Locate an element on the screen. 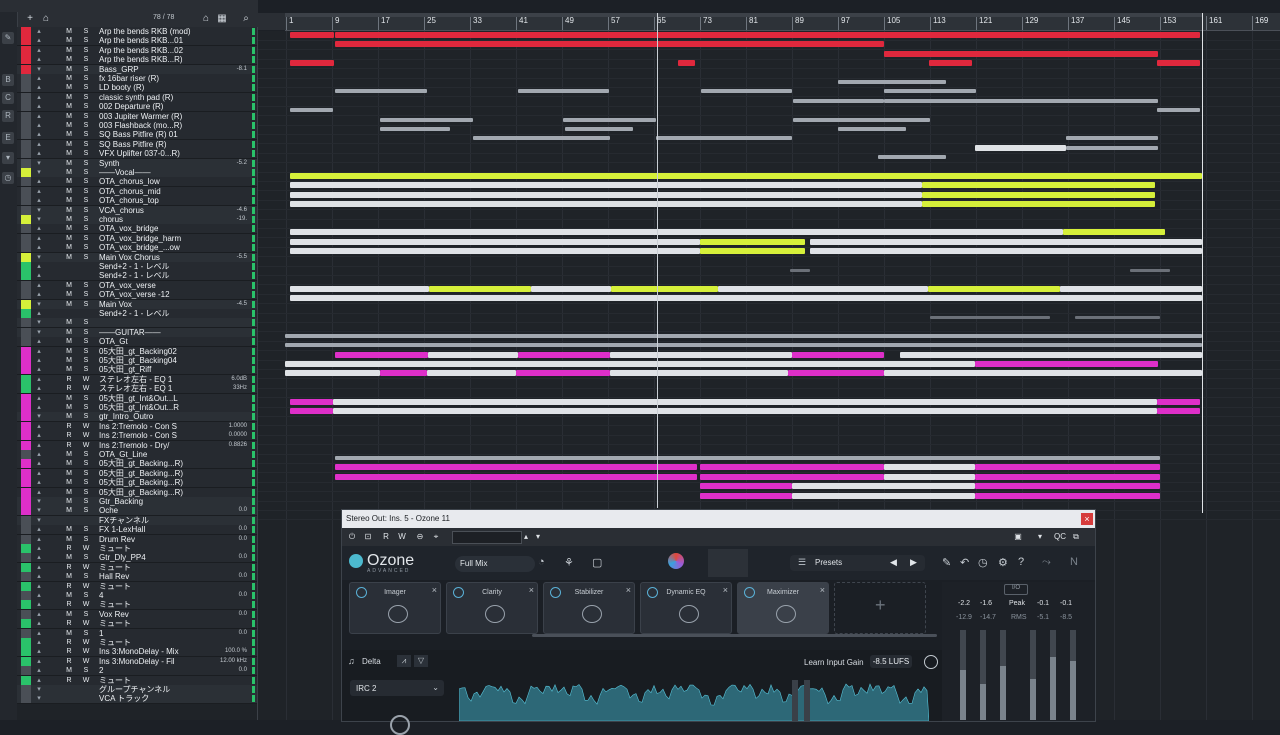 The height and width of the screenshot is (735, 1280). preset-down-icon: ▾ is located at coordinates (538, 537).